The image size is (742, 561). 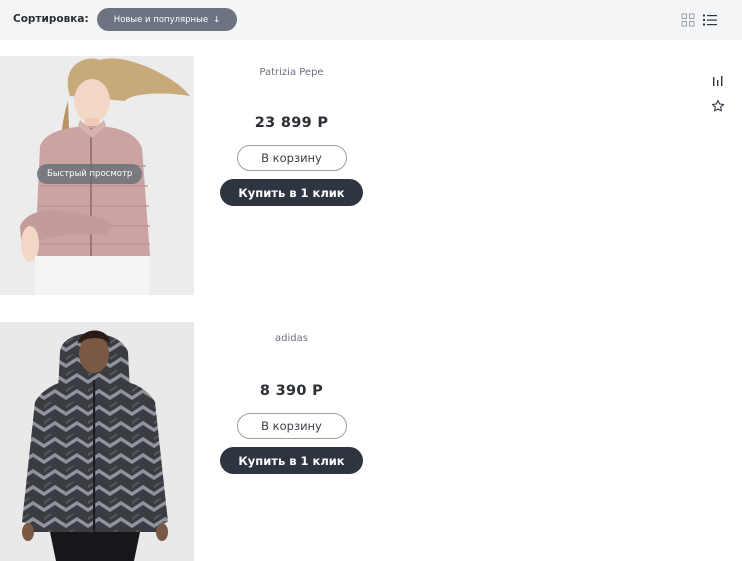 What do you see at coordinates (371, 20) in the screenshot?
I see `sort-toolbar: Сортировка: Новые и популярные ↓` at bounding box center [371, 20].